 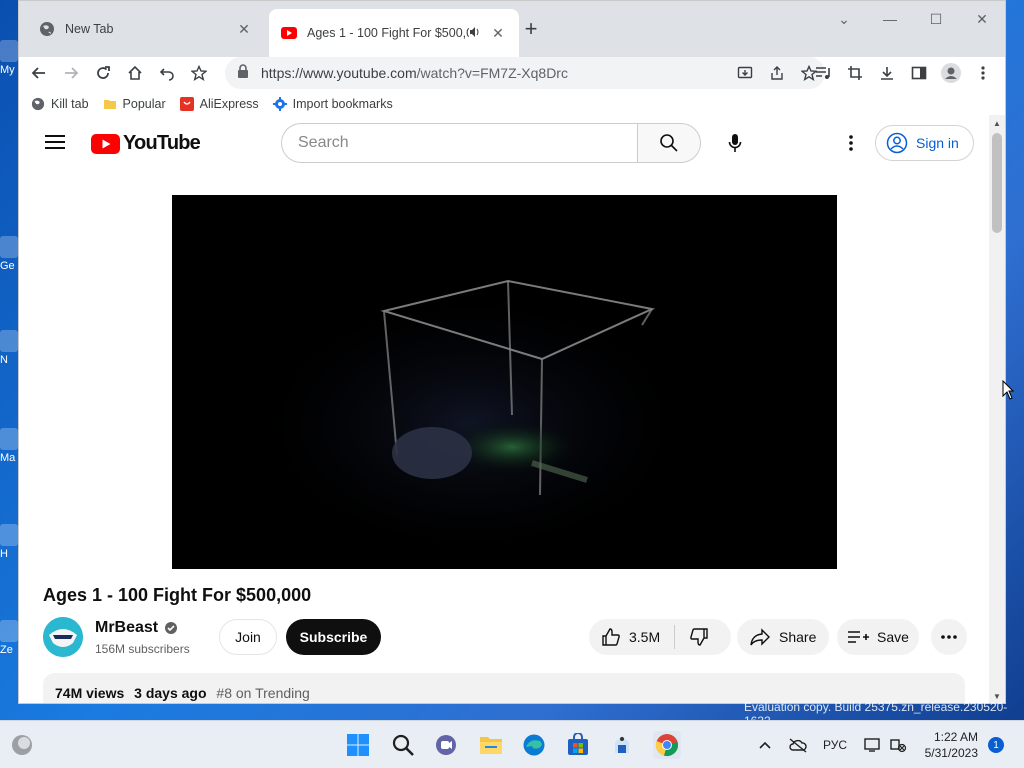 I want to click on start-icon, so click(x=358, y=745).